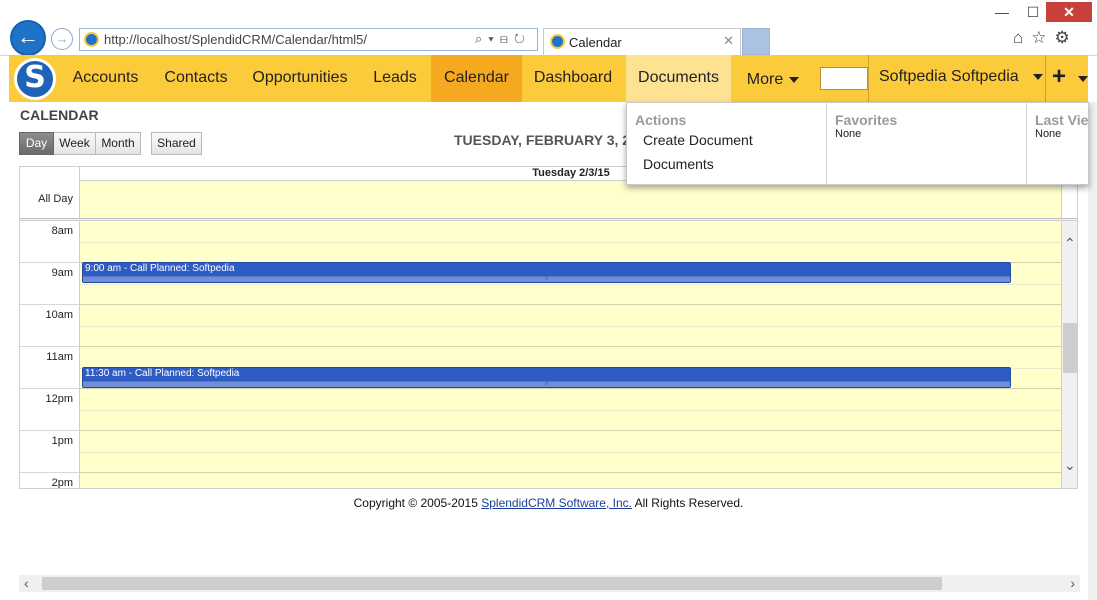 The height and width of the screenshot is (600, 1097). I want to click on hour-label: 9am, so click(49, 284).